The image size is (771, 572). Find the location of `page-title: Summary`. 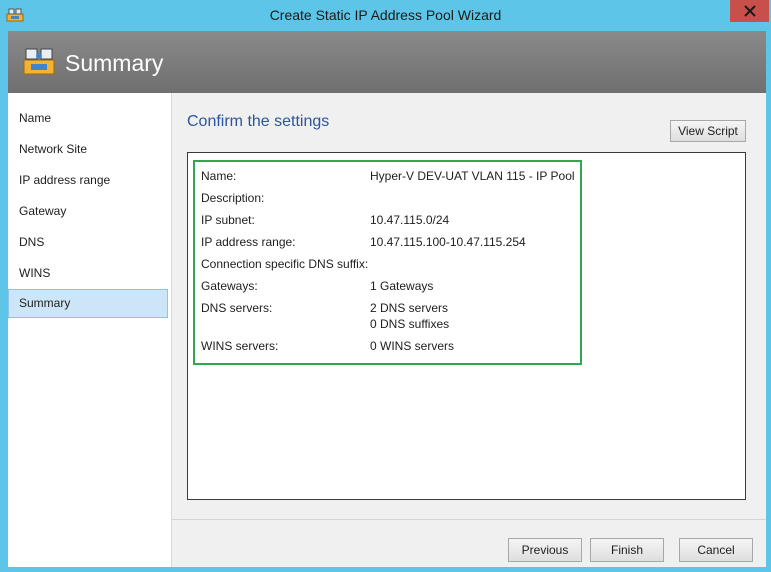

page-title: Summary is located at coordinates (114, 63).